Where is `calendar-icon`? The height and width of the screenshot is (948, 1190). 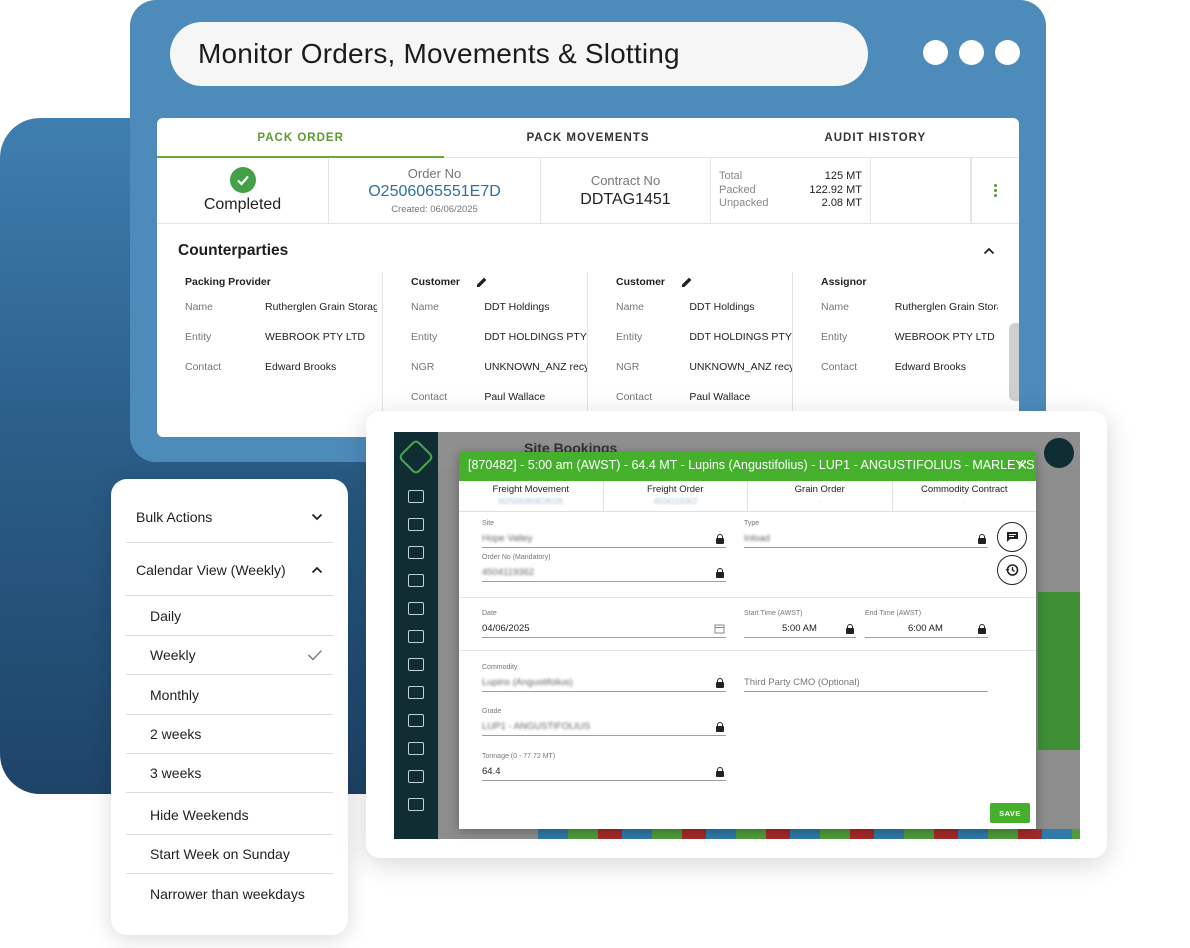 calendar-icon is located at coordinates (719, 628).